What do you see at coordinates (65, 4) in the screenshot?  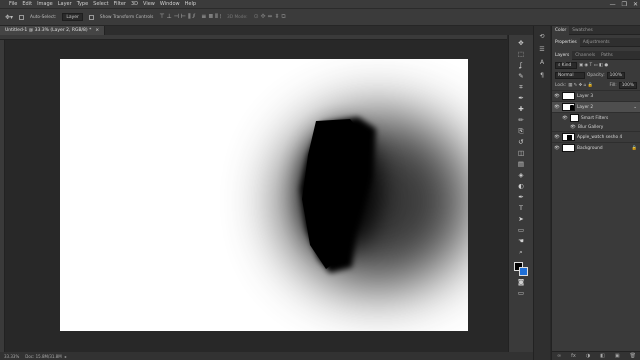 I see `menu-layer: Layer` at bounding box center [65, 4].